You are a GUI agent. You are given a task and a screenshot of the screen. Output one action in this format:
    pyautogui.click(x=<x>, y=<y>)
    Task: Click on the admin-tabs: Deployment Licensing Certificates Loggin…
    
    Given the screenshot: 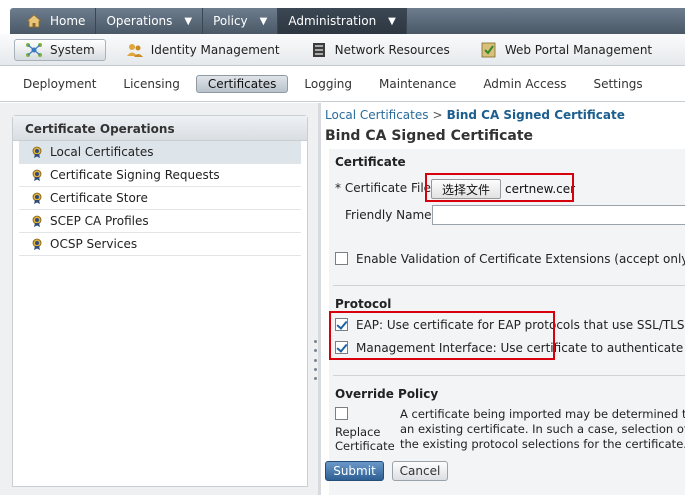 What is the action you would take?
    pyautogui.click(x=342, y=84)
    